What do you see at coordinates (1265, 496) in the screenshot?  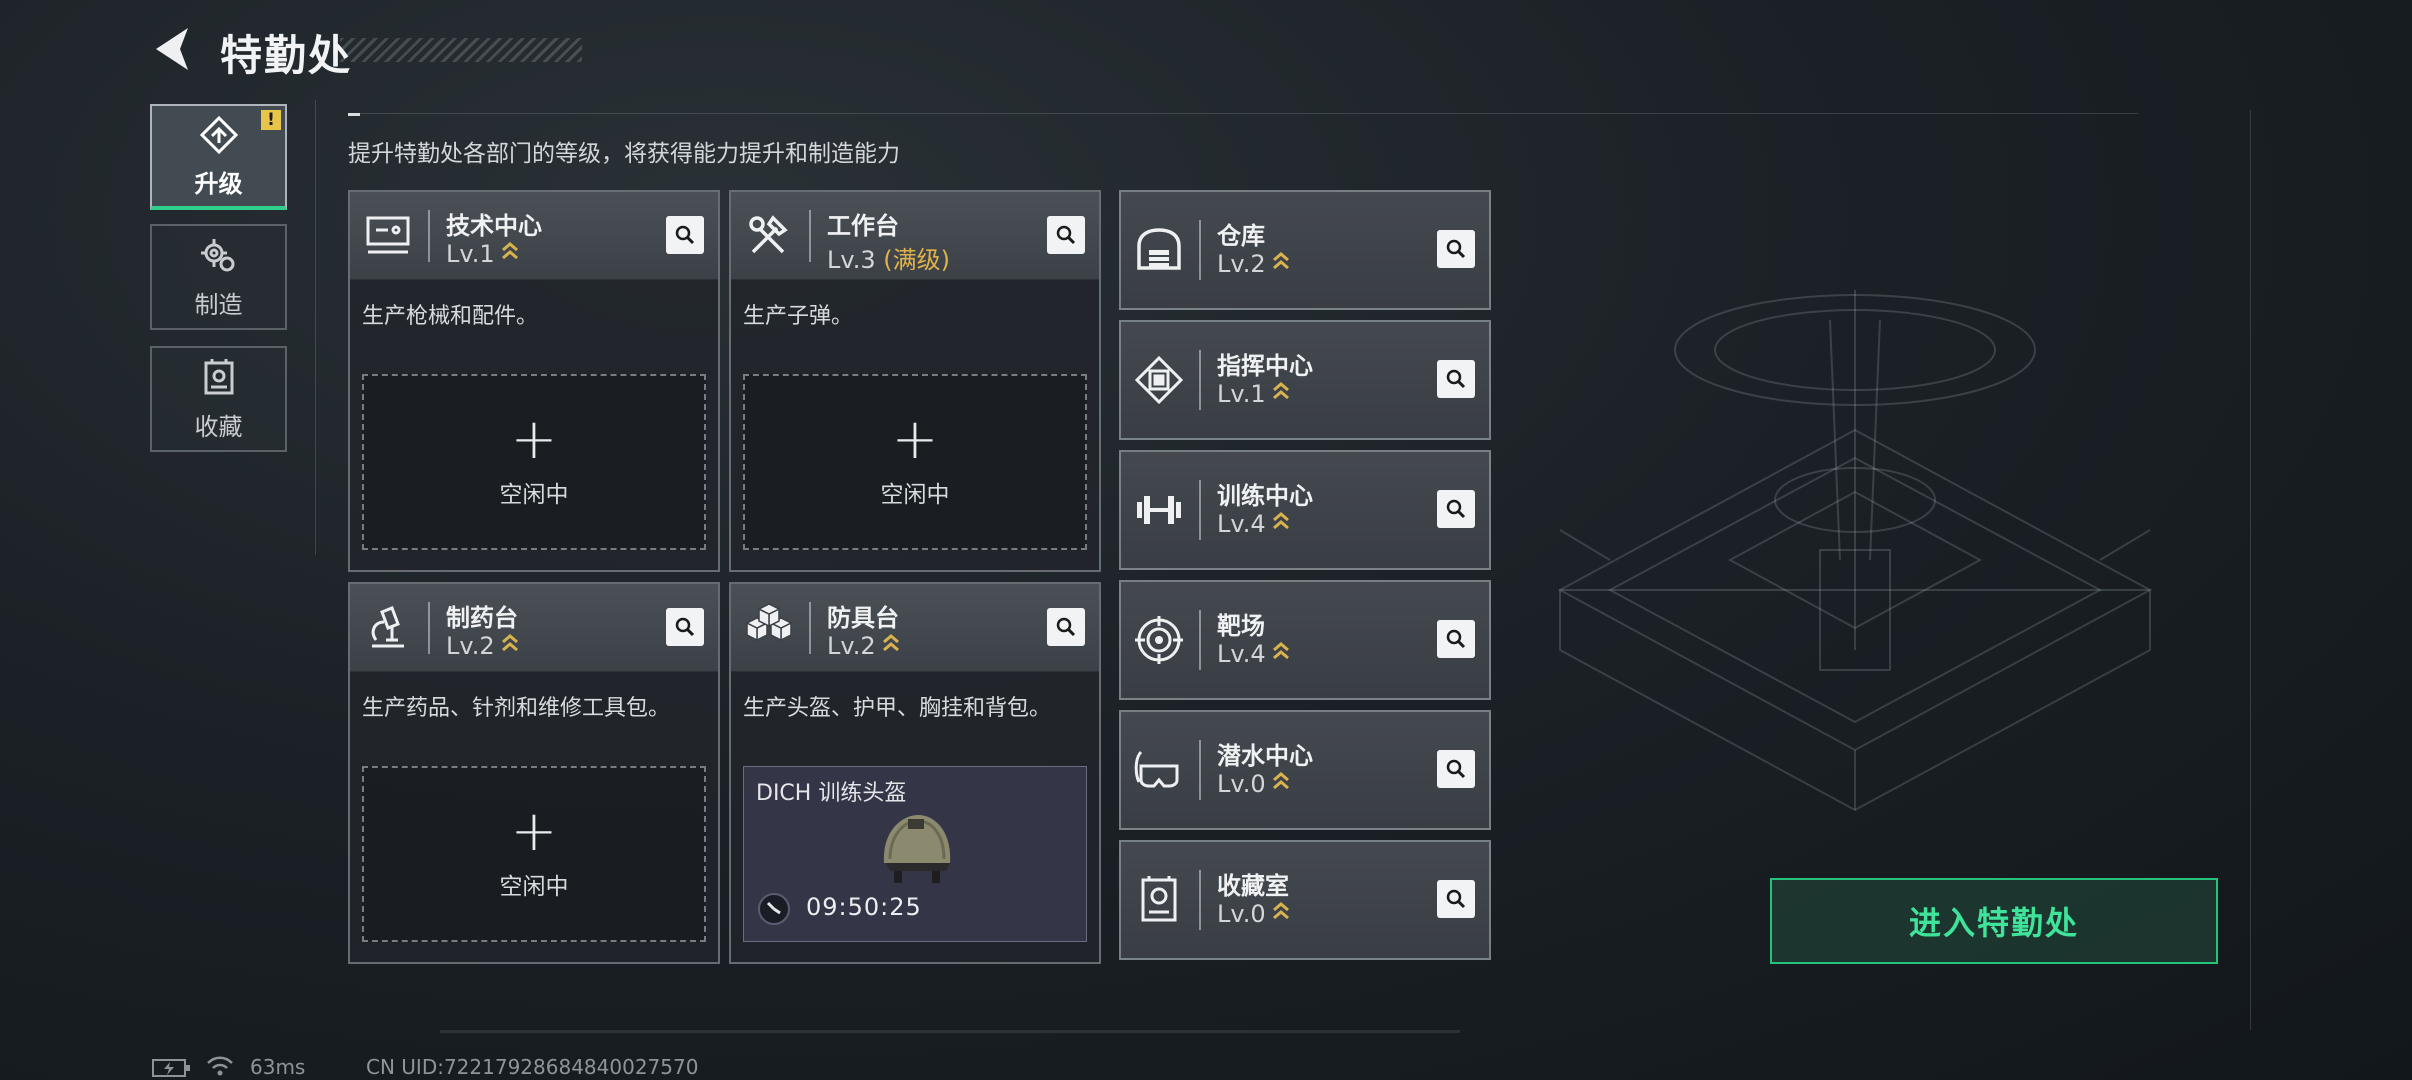 I see `facility-name: 训练中心` at bounding box center [1265, 496].